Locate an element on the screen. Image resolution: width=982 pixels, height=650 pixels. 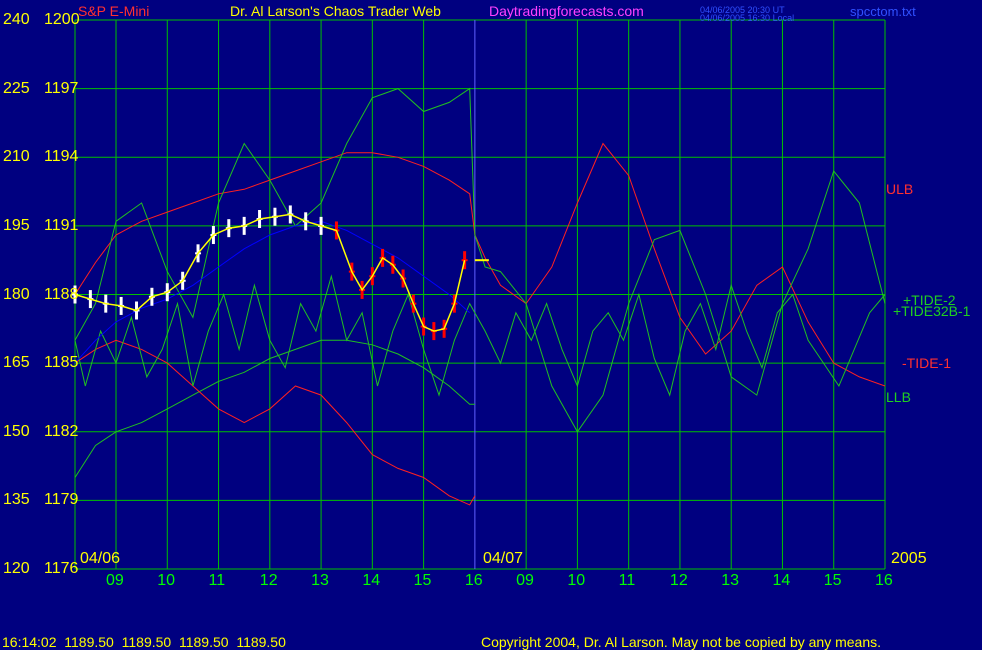
chart-title: Dr. Al Larson's Chaos Trader Web is located at coordinates (335, 11).